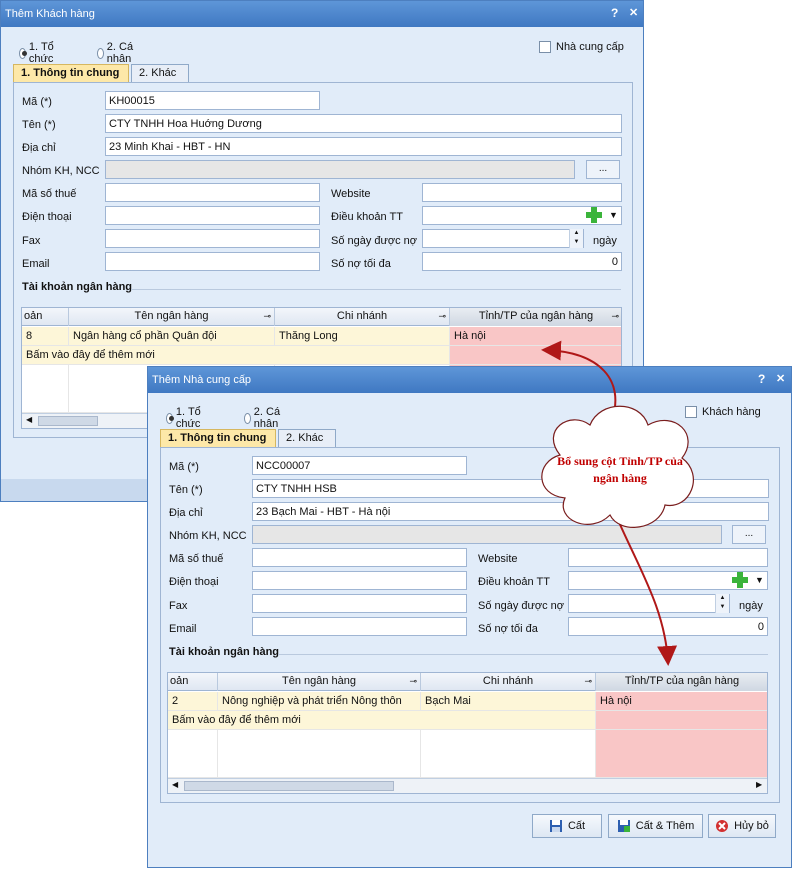 The height and width of the screenshot is (870, 792). What do you see at coordinates (510, 488) in the screenshot?
I see `name-input: CTY TNHH HSB` at bounding box center [510, 488].